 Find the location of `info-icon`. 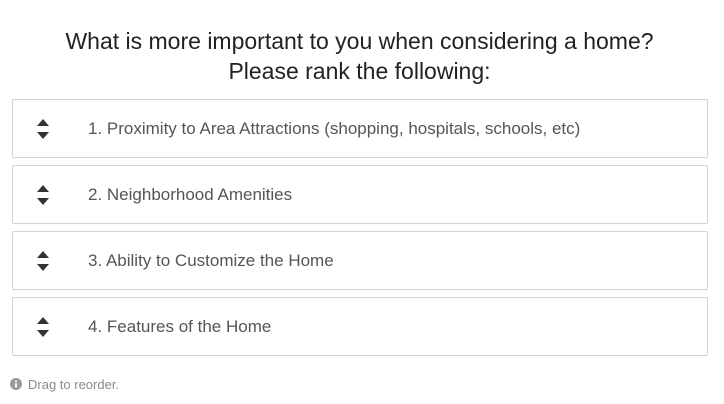

info-icon is located at coordinates (16, 384).